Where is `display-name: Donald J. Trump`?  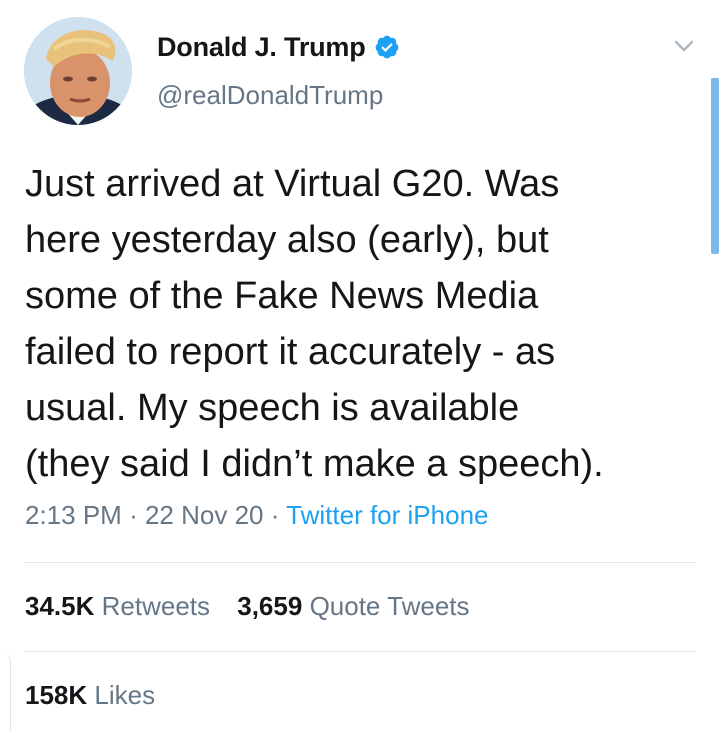
display-name: Donald J. Trump is located at coordinates (261, 47).